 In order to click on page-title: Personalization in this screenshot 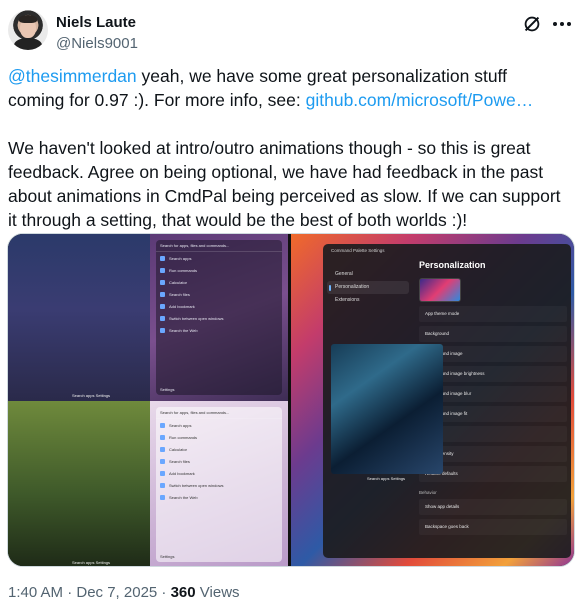, I will do `click(452, 265)`.